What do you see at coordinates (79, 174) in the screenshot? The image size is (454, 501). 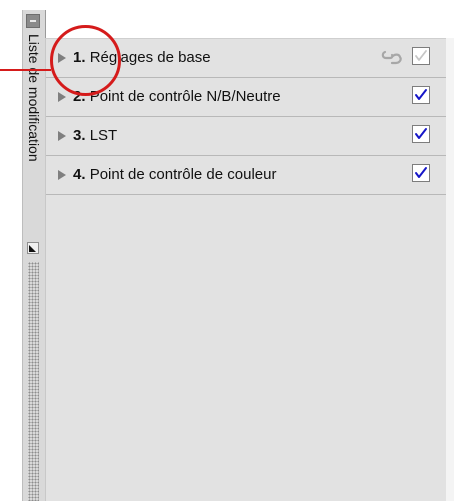 I see `step-number: 4.` at bounding box center [79, 174].